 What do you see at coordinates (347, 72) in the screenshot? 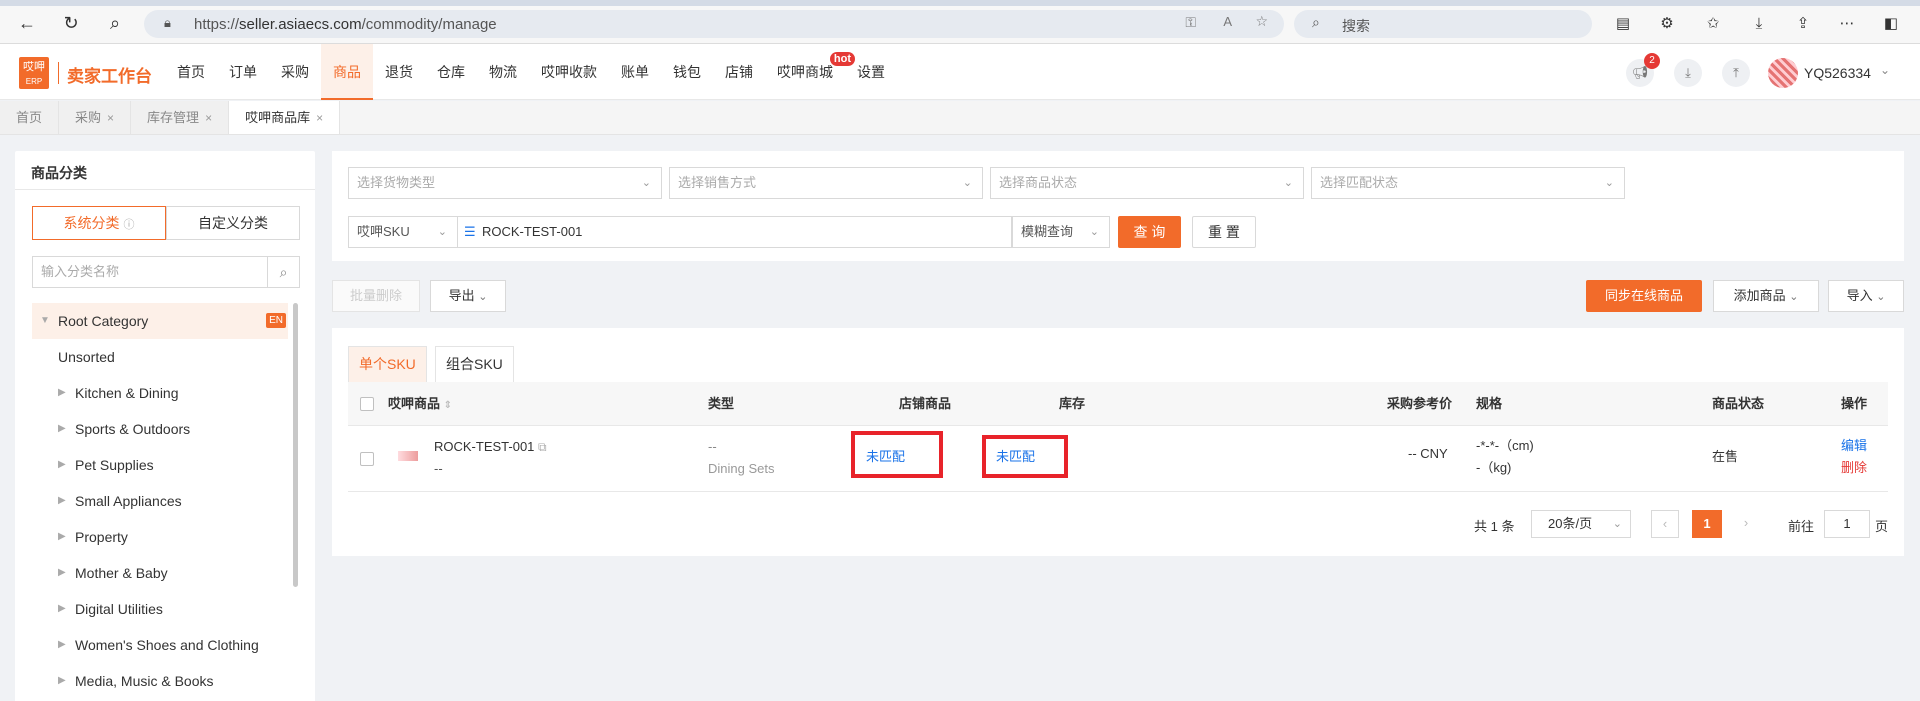
I see `nav-products: 商品` at bounding box center [347, 72].